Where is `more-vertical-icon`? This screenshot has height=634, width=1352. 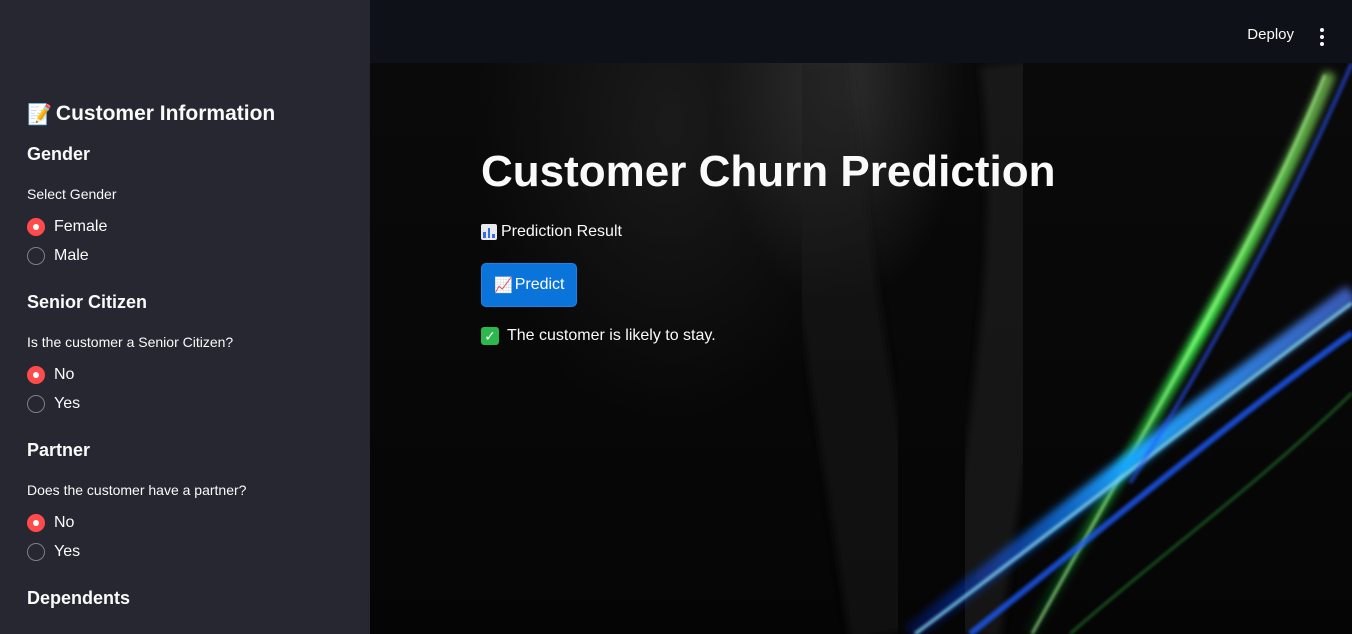
more-vertical-icon is located at coordinates (1322, 37).